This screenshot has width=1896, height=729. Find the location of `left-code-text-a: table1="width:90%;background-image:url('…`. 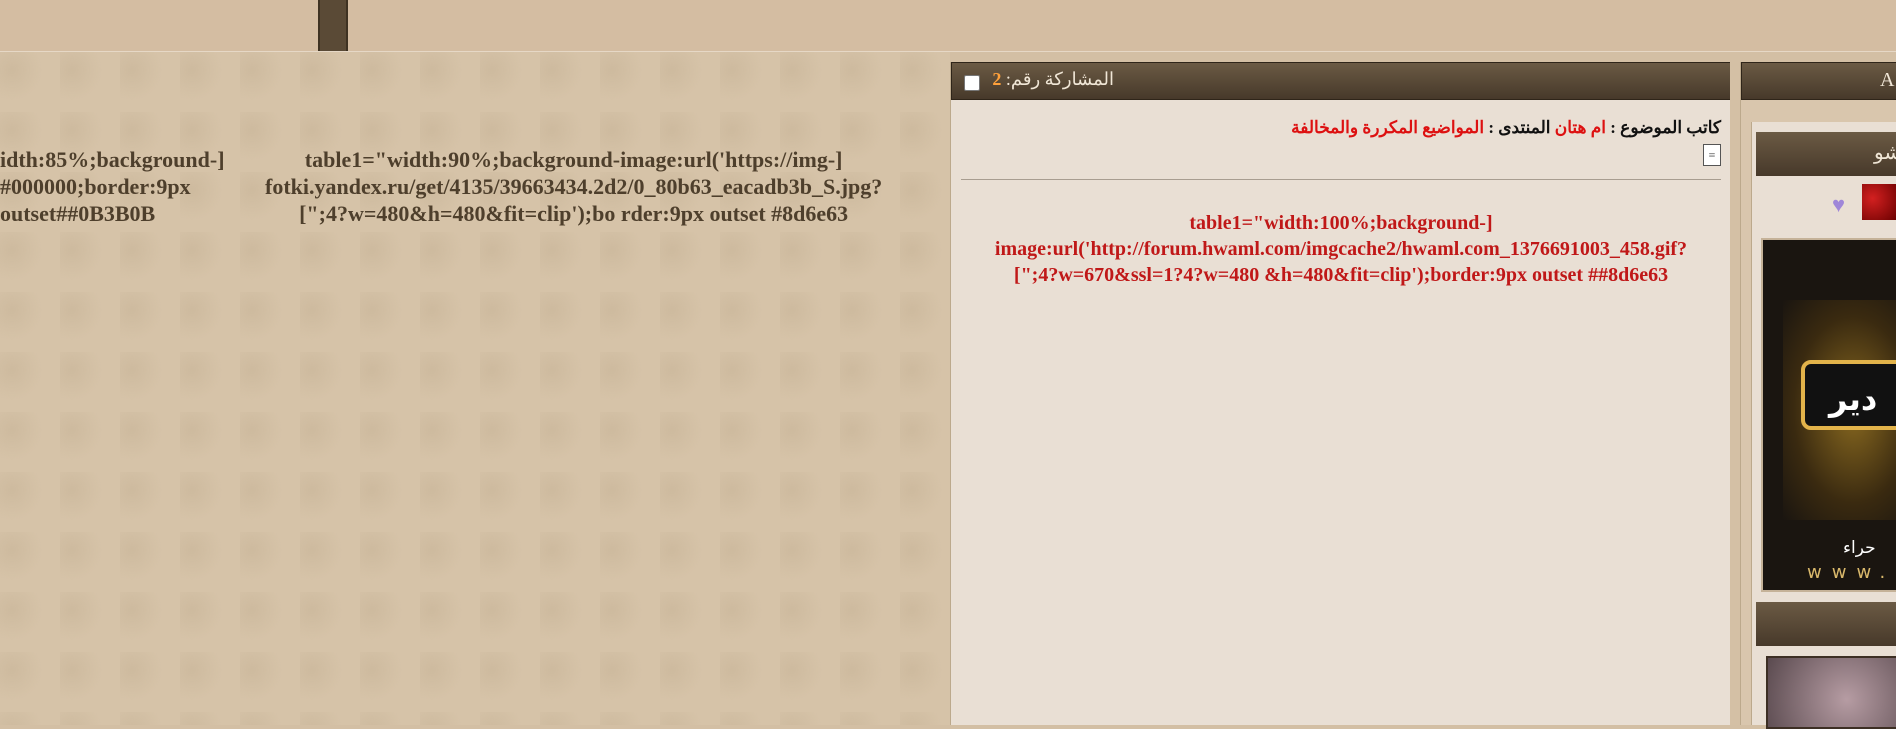

left-code-text-a: table1="width:90%;background-image:url('… is located at coordinates (574, 186).